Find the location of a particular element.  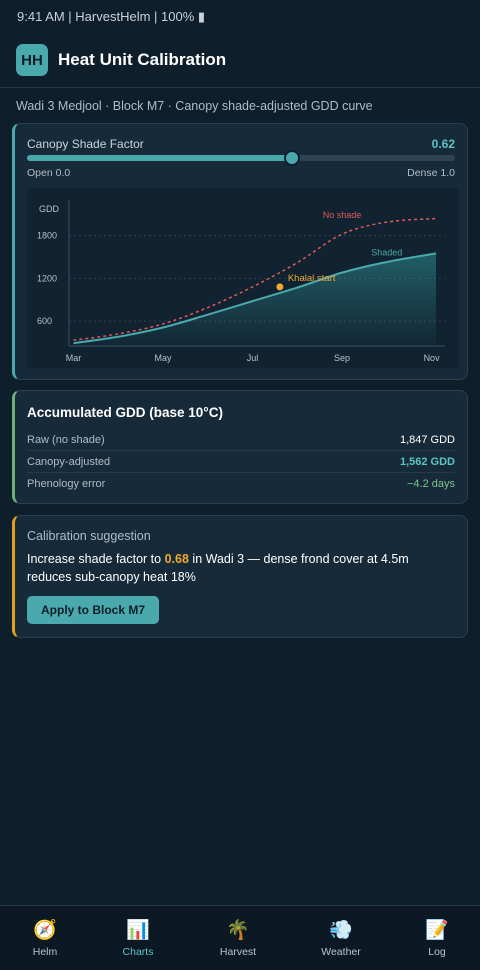

y-axis-label: GDD is located at coordinates (49, 209).